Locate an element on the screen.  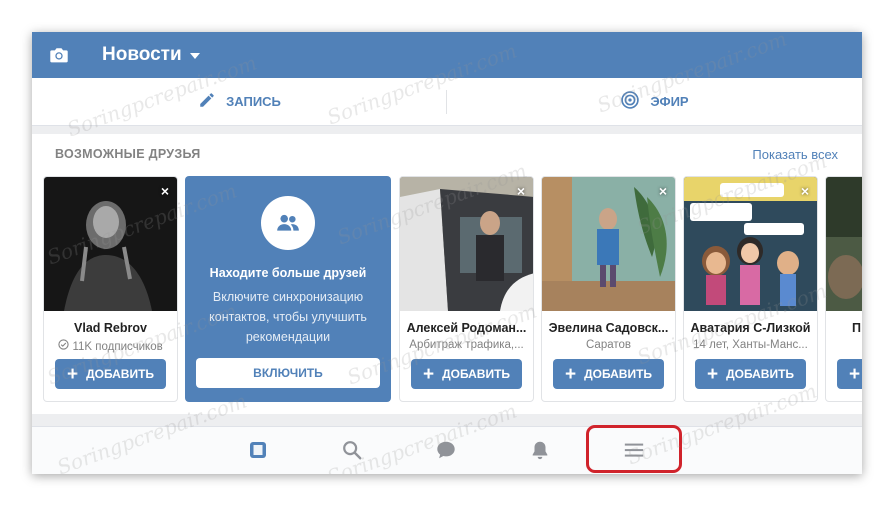
news-tab is located at coordinates (258, 452).